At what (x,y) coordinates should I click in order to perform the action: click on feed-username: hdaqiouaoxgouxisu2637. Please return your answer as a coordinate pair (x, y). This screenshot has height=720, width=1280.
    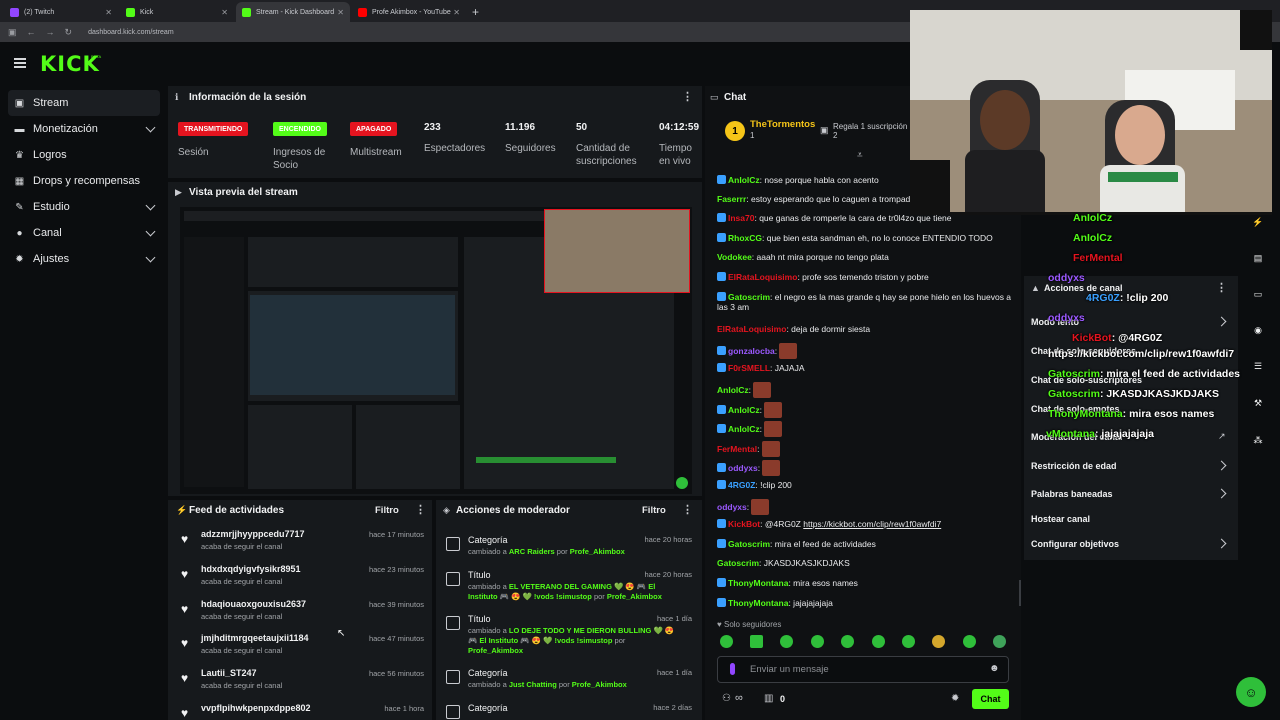
    Looking at the image, I should click on (253, 604).